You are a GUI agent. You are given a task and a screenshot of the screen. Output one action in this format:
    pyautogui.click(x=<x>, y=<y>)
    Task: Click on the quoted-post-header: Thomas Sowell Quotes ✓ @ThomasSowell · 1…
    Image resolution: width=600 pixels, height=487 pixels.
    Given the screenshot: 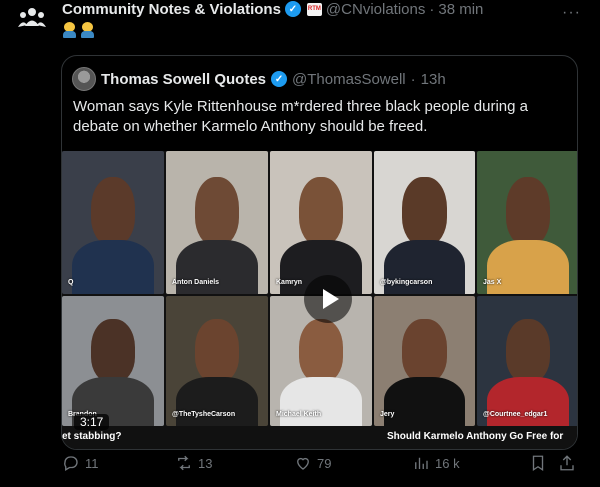 What is the action you would take?
    pyautogui.click(x=259, y=79)
    